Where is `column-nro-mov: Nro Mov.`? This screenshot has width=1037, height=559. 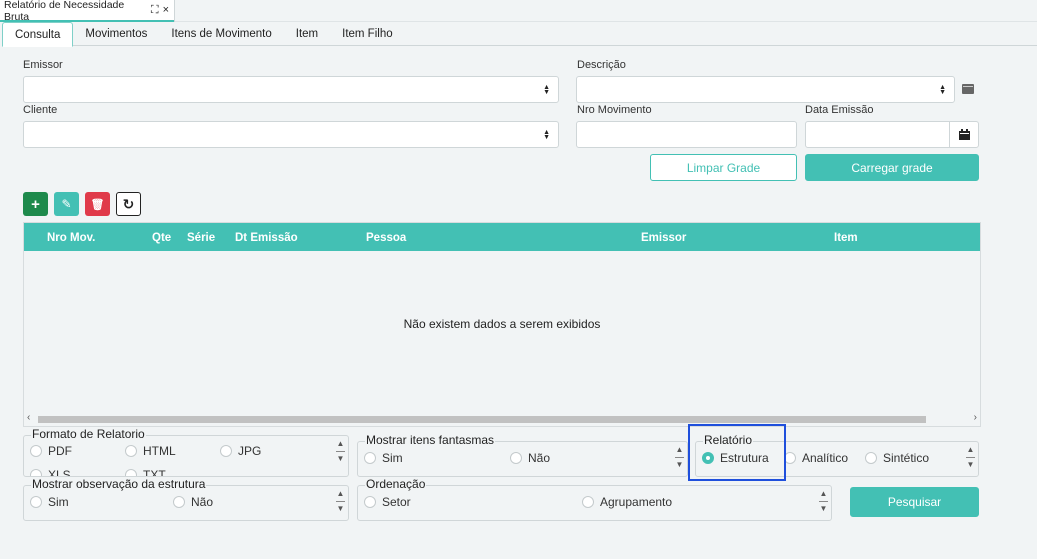
column-nro-mov: Nro Mov. is located at coordinates (71, 238).